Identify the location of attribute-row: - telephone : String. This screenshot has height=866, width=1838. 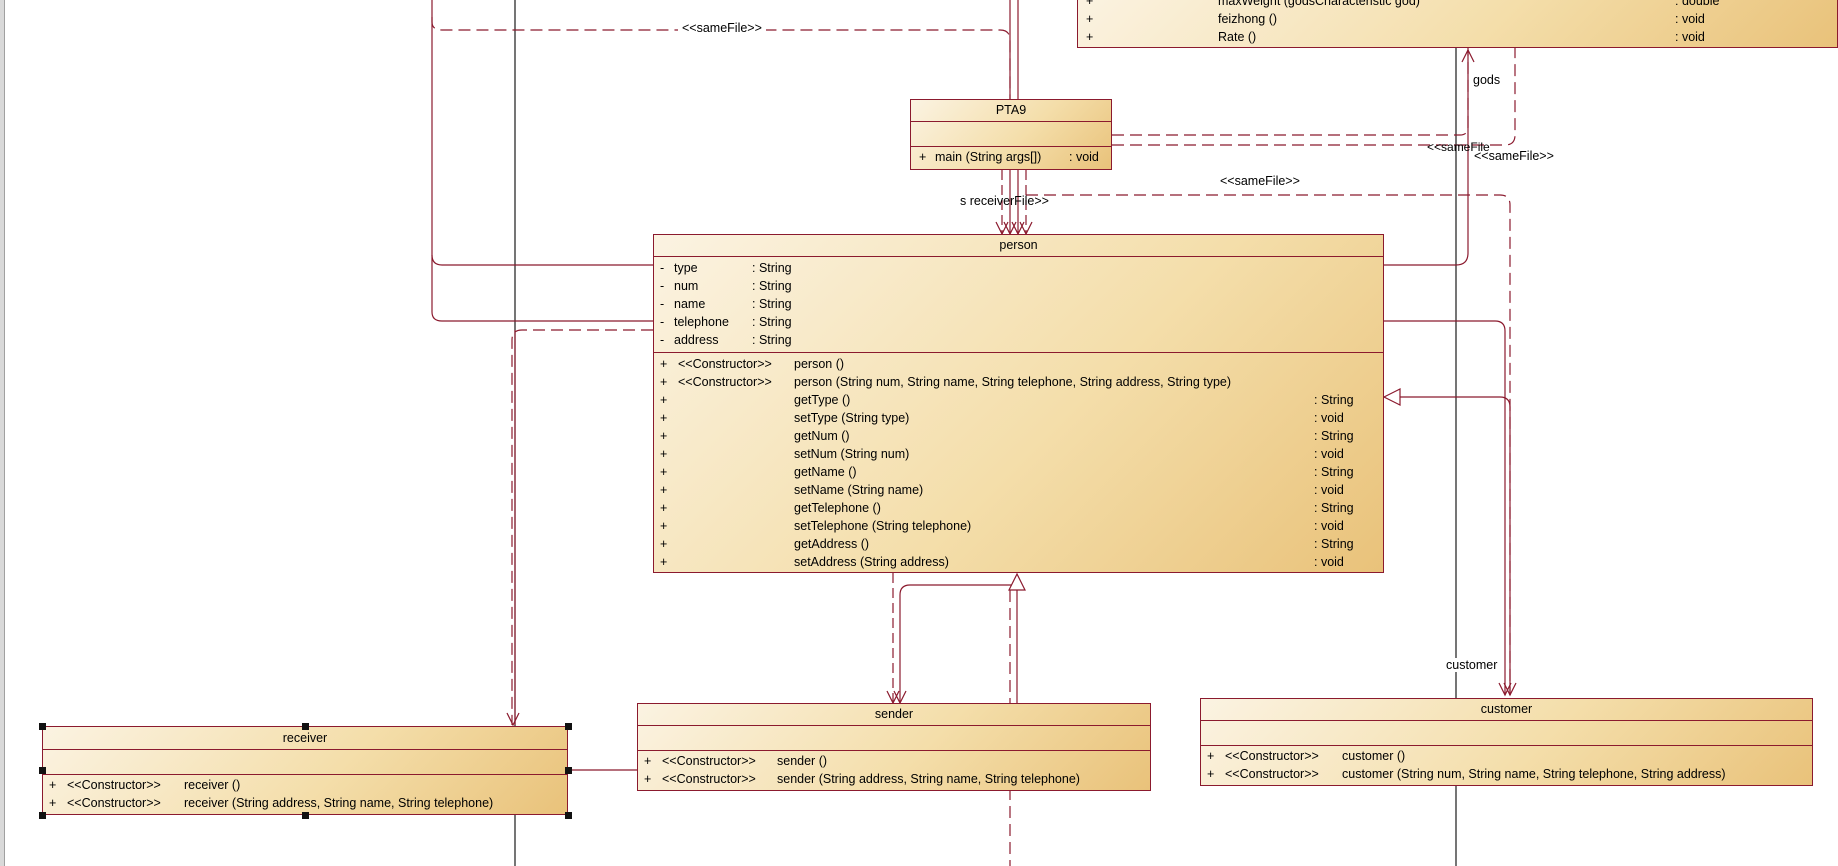
(1018, 322).